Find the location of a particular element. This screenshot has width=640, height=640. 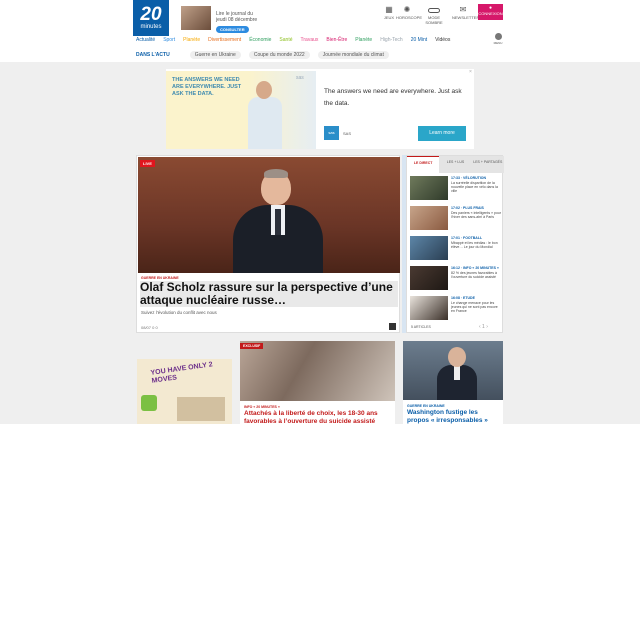

tab-most-read: LES + LUS is located at coordinates (455, 164).